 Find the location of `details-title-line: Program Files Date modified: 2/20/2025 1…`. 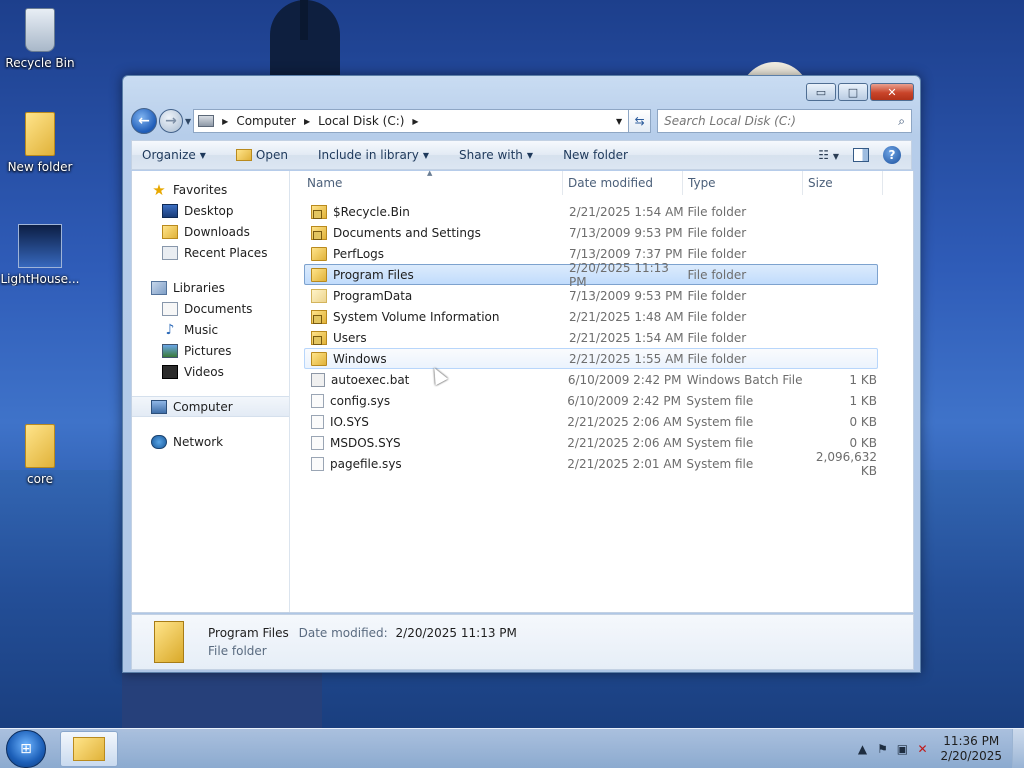

details-title-line: Program Files Date modified: 2/20/2025 1… is located at coordinates (362, 633).